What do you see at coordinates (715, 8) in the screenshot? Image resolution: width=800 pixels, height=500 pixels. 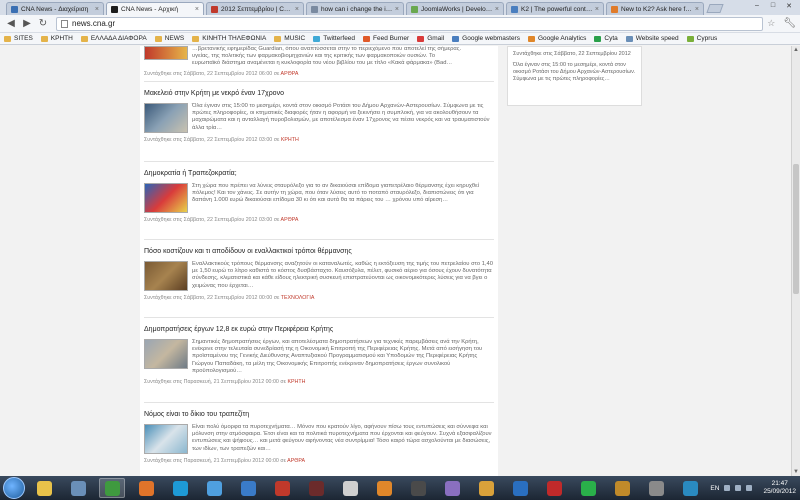 I see `new-tab-button` at bounding box center [715, 8].